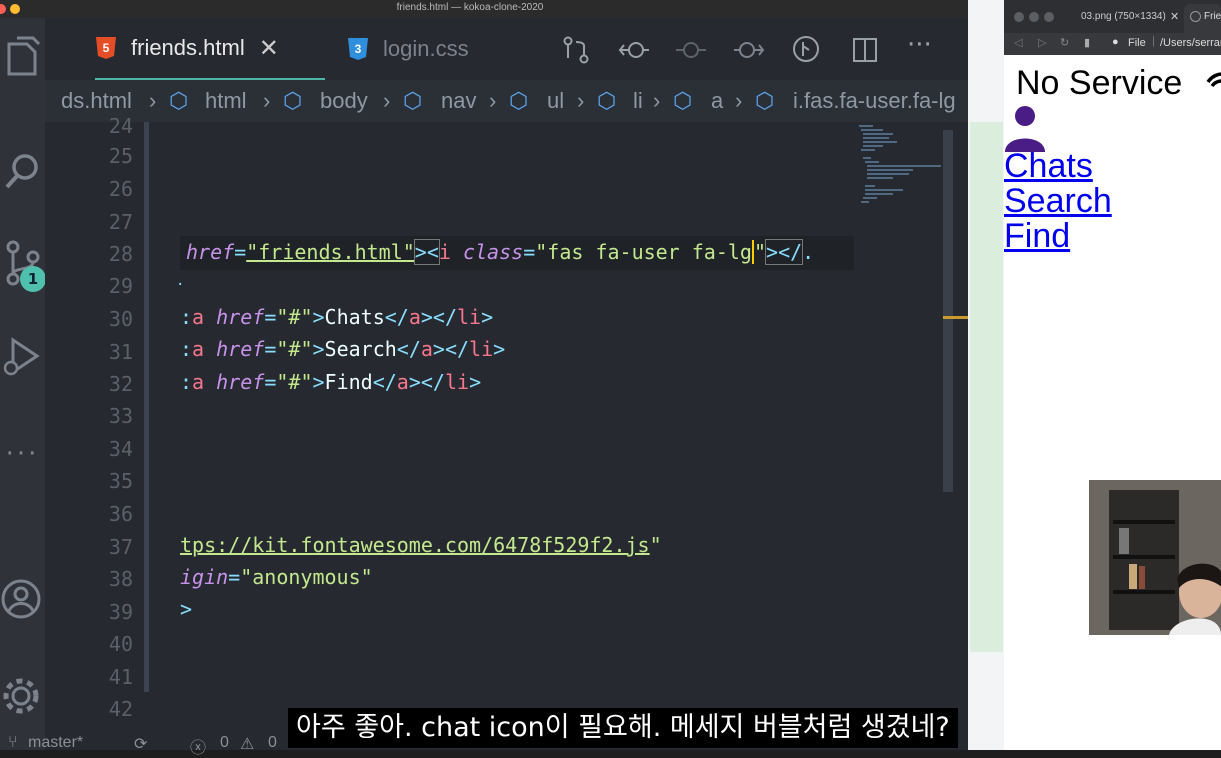 This screenshot has height=758, width=1221. Describe the element at coordinates (120, 514) in the screenshot. I see `line-number: 36` at that location.